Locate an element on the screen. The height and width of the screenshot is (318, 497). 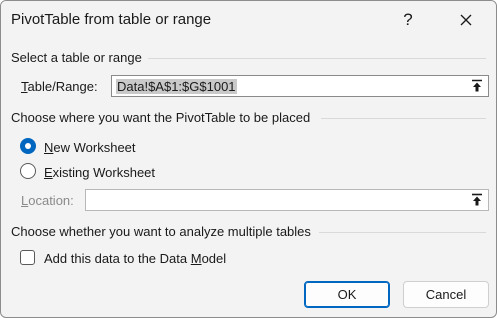
table-range-label: Table/Range: is located at coordinates (59, 86).